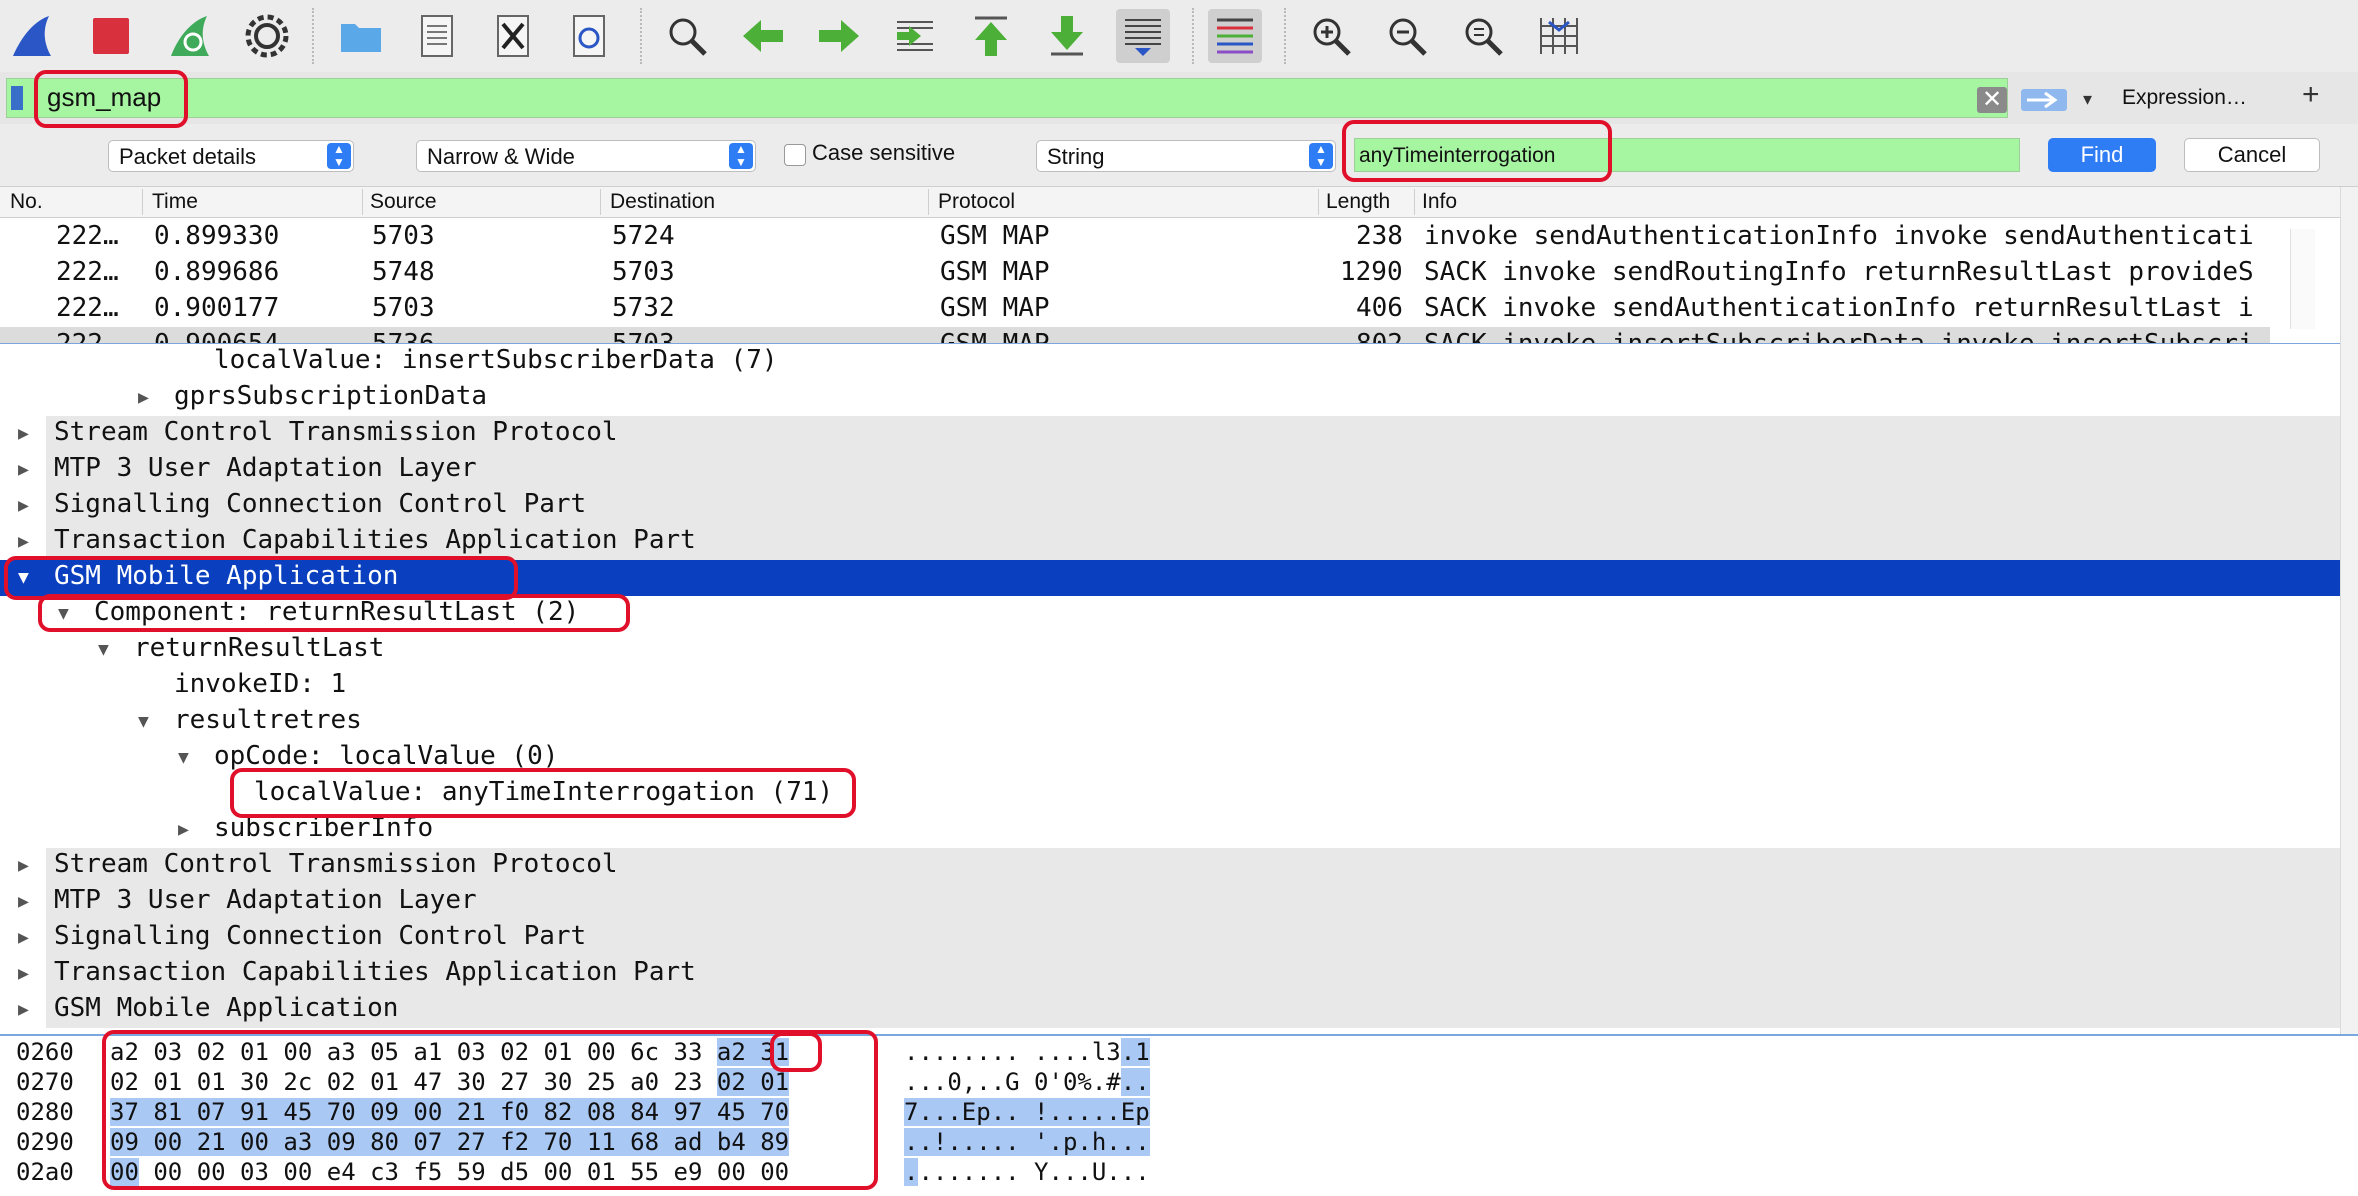 The width and height of the screenshot is (2358, 1196). Describe the element at coordinates (189, 36) in the screenshot. I see `restart-icon` at that location.